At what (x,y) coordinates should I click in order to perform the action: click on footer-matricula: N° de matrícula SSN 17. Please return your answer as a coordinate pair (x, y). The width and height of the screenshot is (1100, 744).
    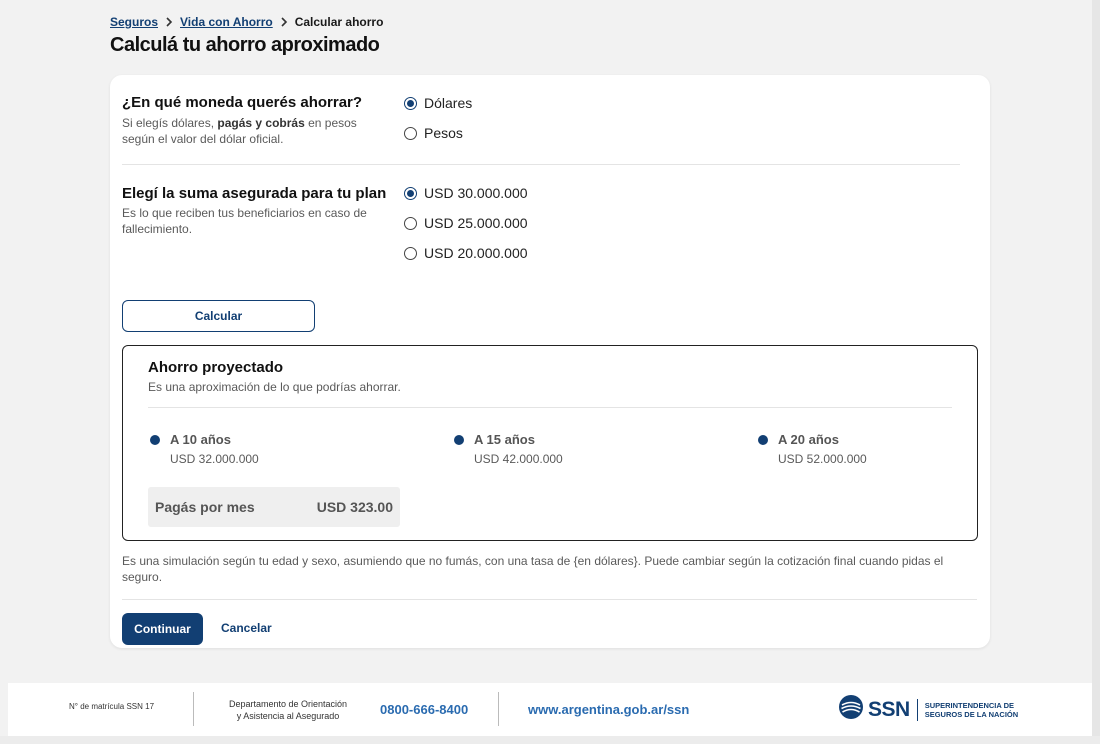
    Looking at the image, I should click on (112, 706).